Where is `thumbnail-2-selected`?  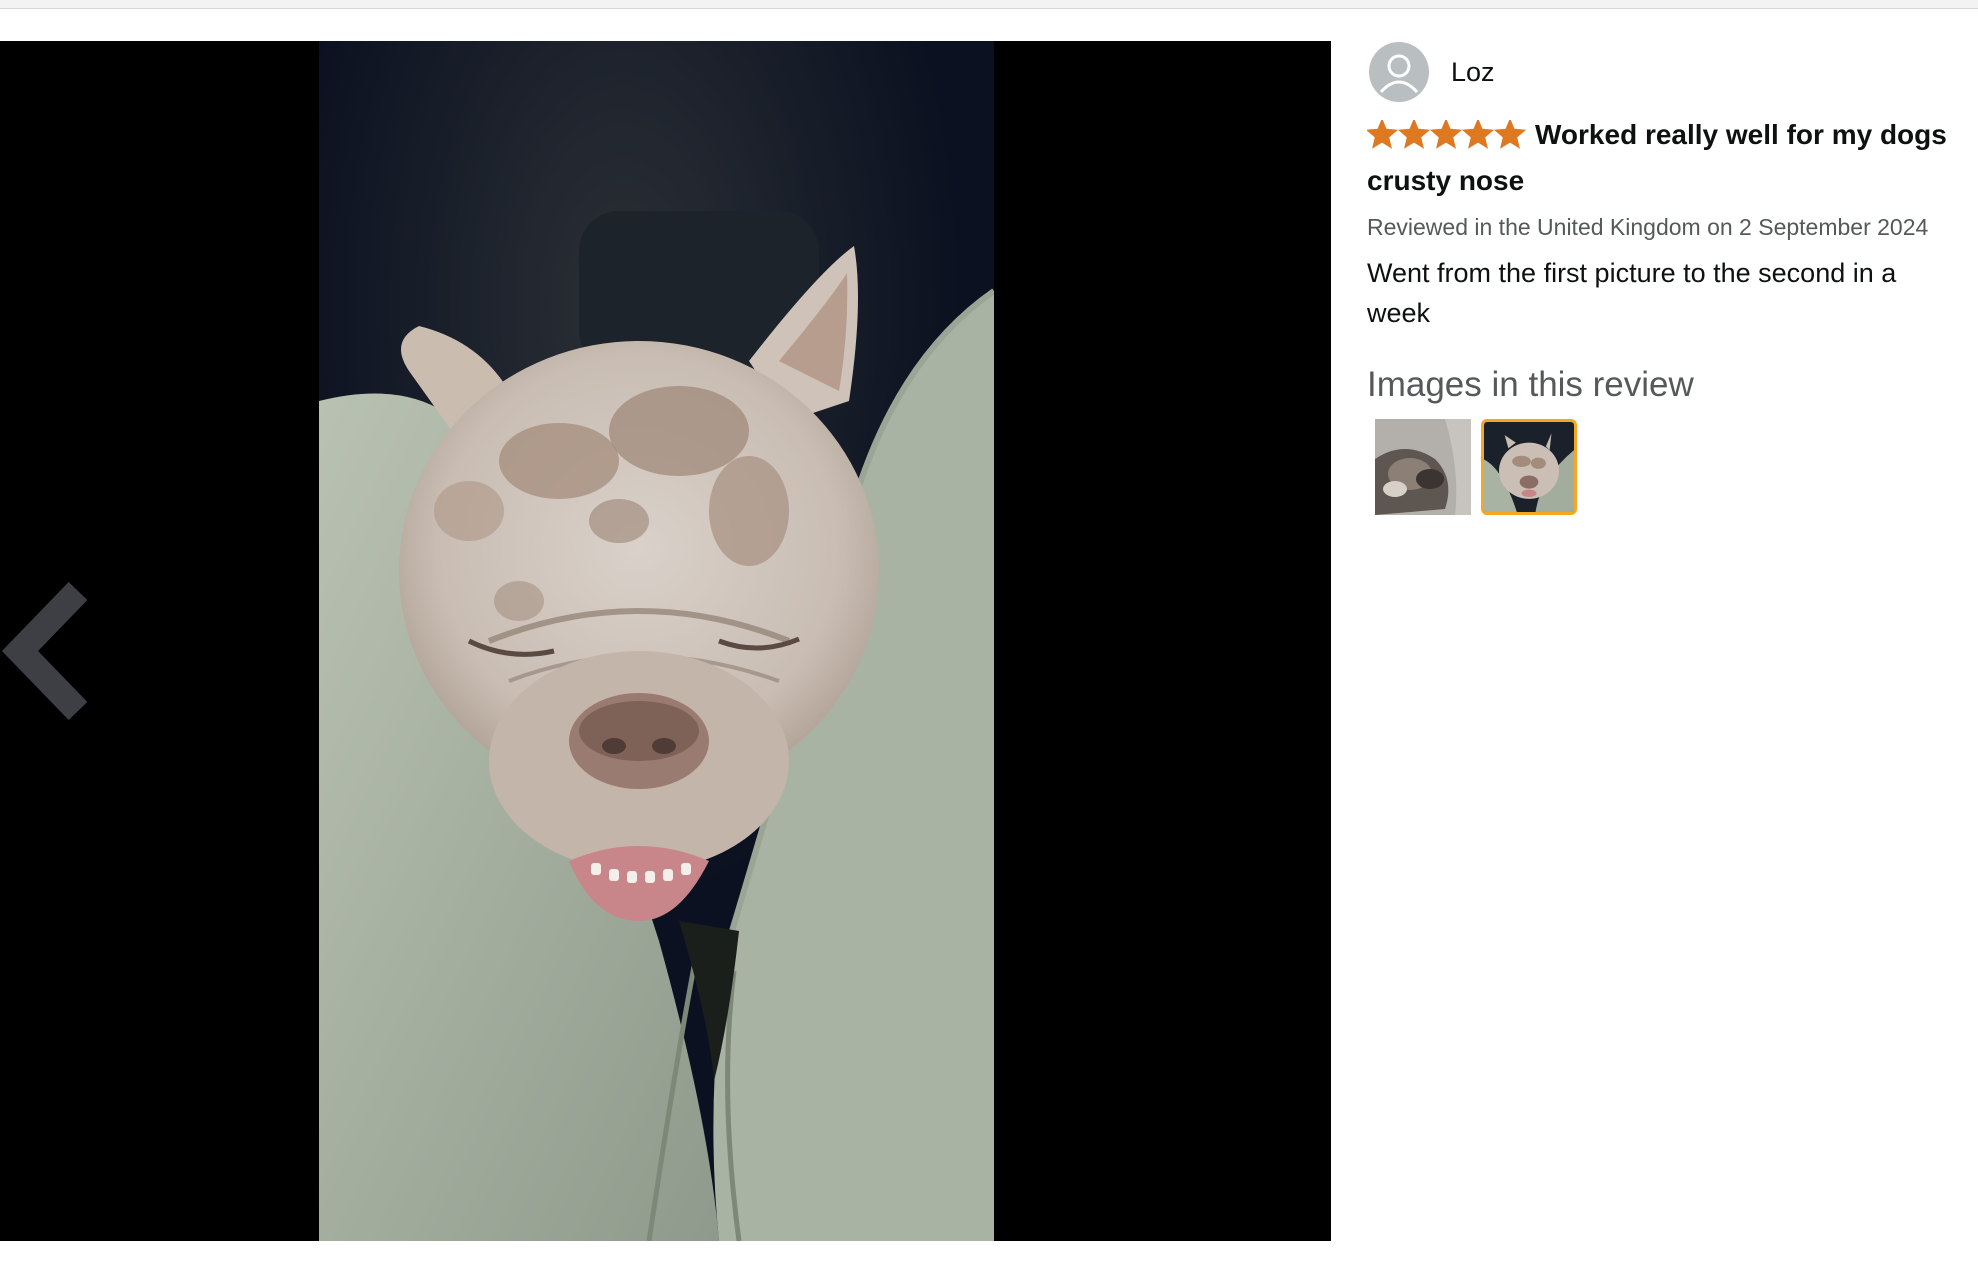 thumbnail-2-selected is located at coordinates (1529, 467).